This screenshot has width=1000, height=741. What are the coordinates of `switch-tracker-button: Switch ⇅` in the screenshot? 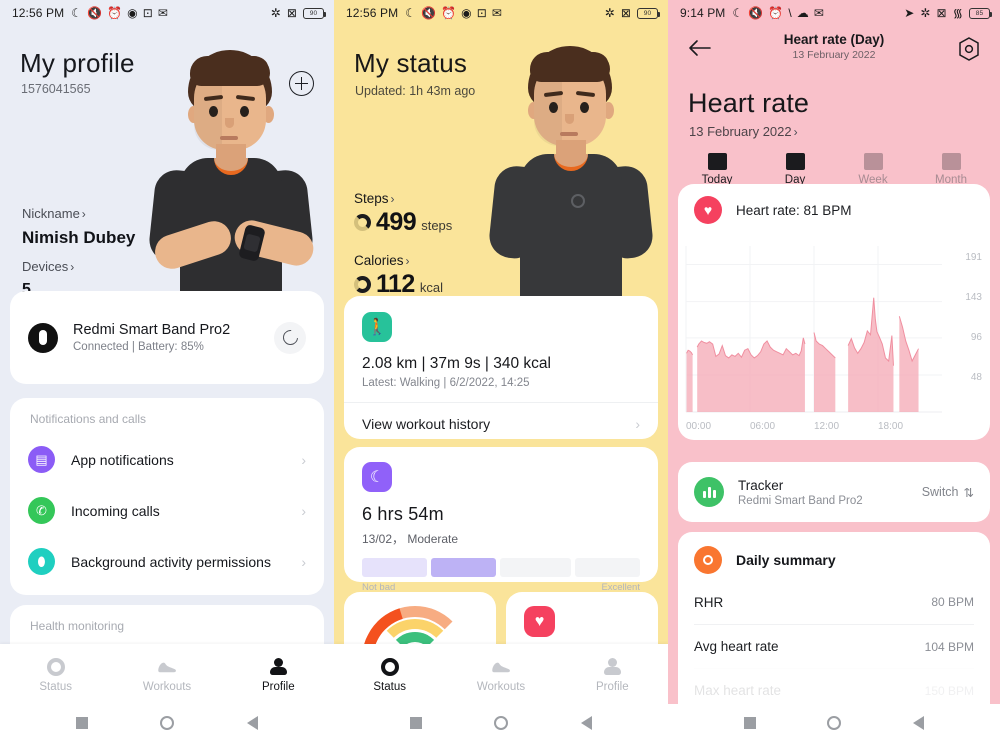 It's located at (948, 492).